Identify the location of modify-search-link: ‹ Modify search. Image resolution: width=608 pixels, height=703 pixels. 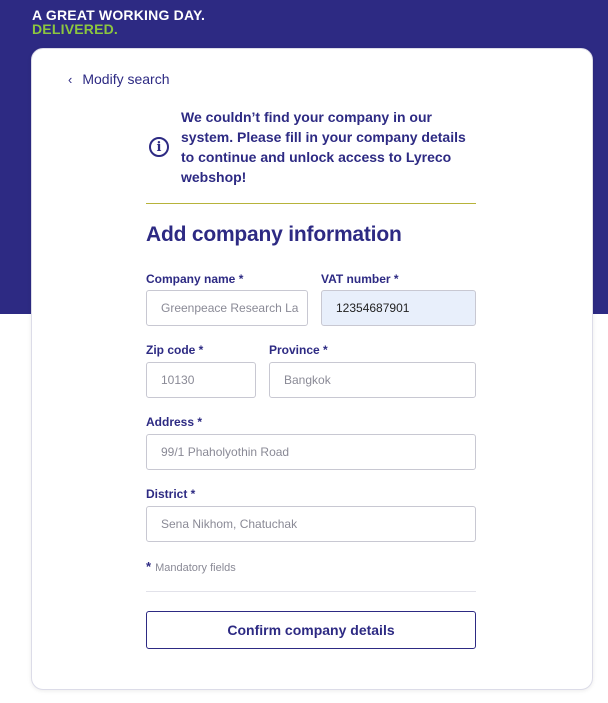
(119, 79).